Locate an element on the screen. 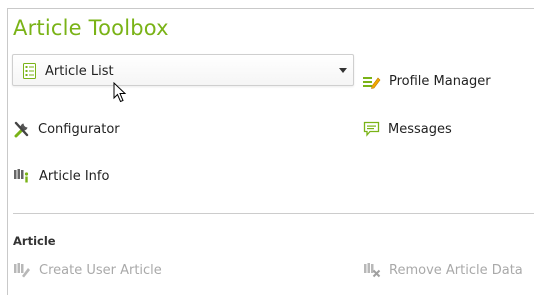 Image resolution: width=534 pixels, height=295 pixels. messages-icon is located at coordinates (371, 129).